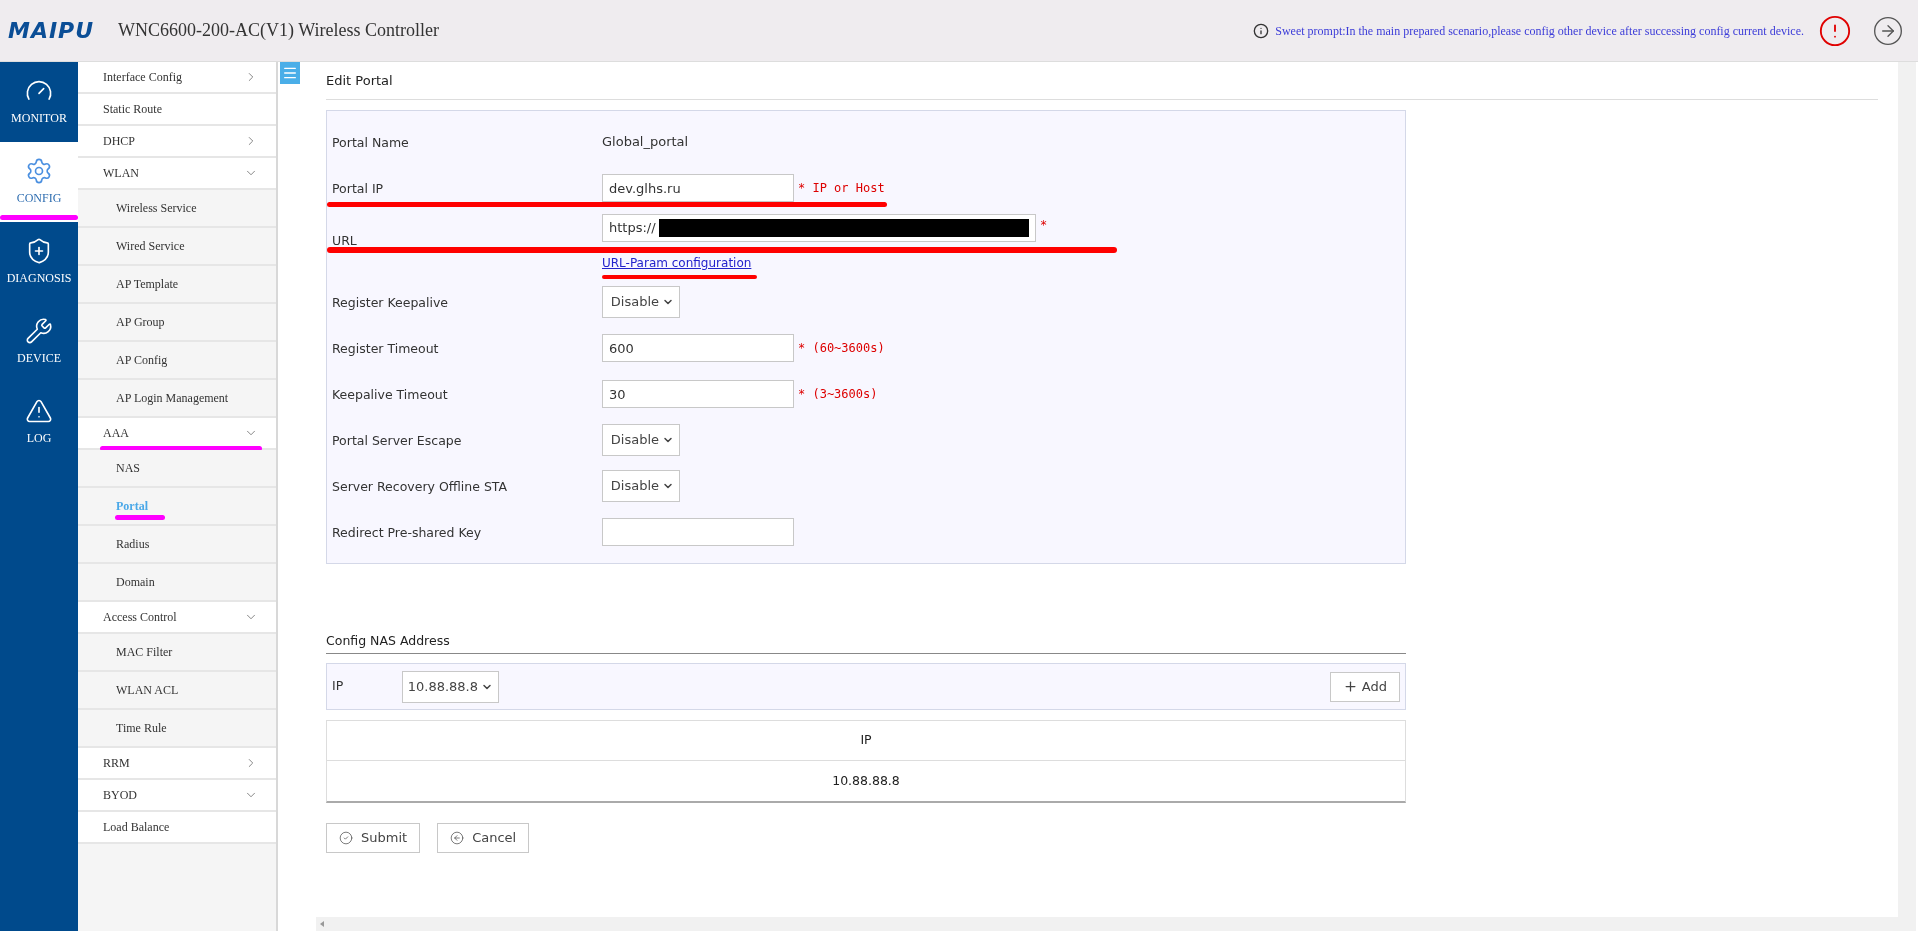 Image resolution: width=1918 pixels, height=931 pixels. Describe the element at coordinates (140, 517) in the screenshot. I see `highlight-stroke` at that location.